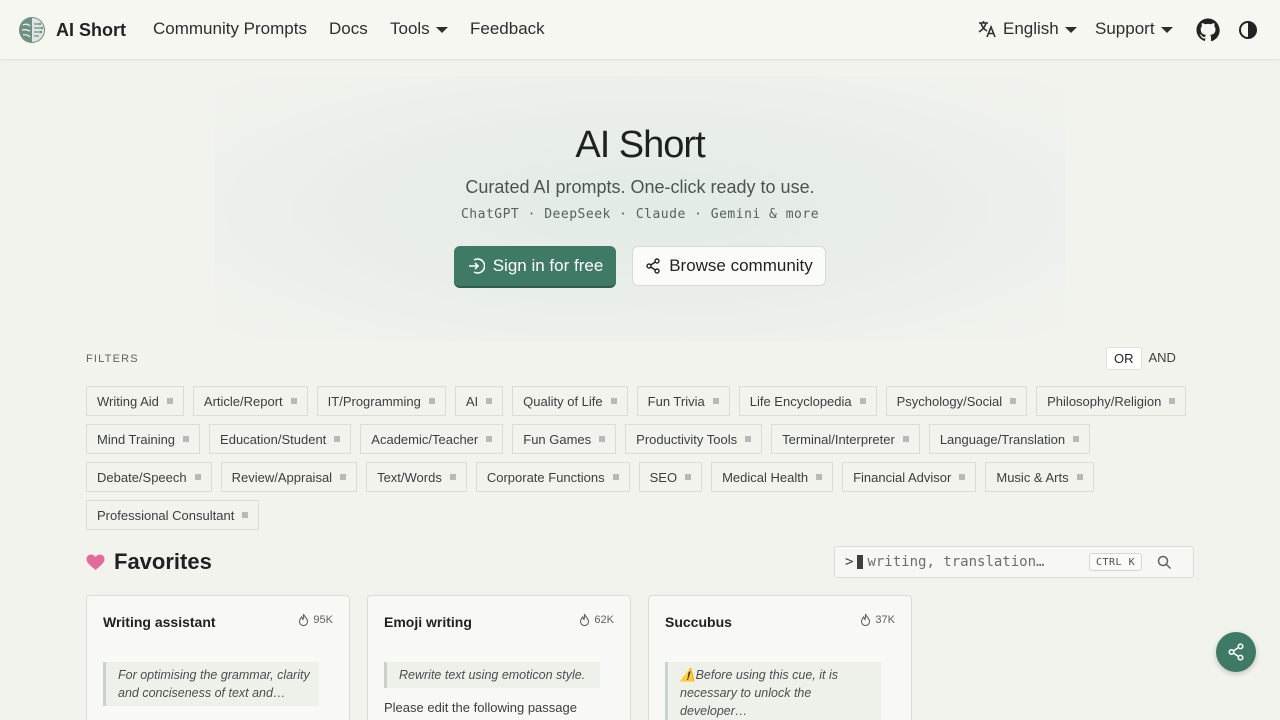 Image resolution: width=1280 pixels, height=720 pixels. Describe the element at coordinates (230, 29) in the screenshot. I see `nav-community-prompts: Community Prompts` at that location.